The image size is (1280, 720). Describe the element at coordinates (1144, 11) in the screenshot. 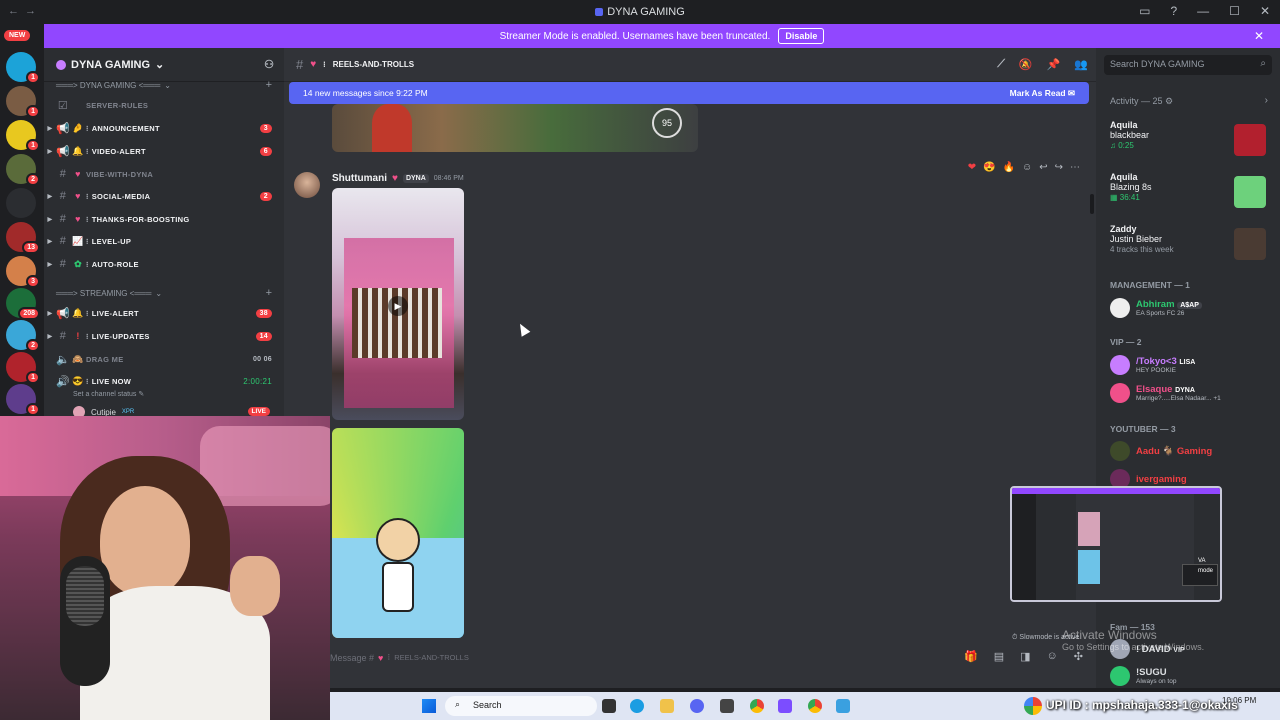

I see `inbox-icon: ▭` at that location.